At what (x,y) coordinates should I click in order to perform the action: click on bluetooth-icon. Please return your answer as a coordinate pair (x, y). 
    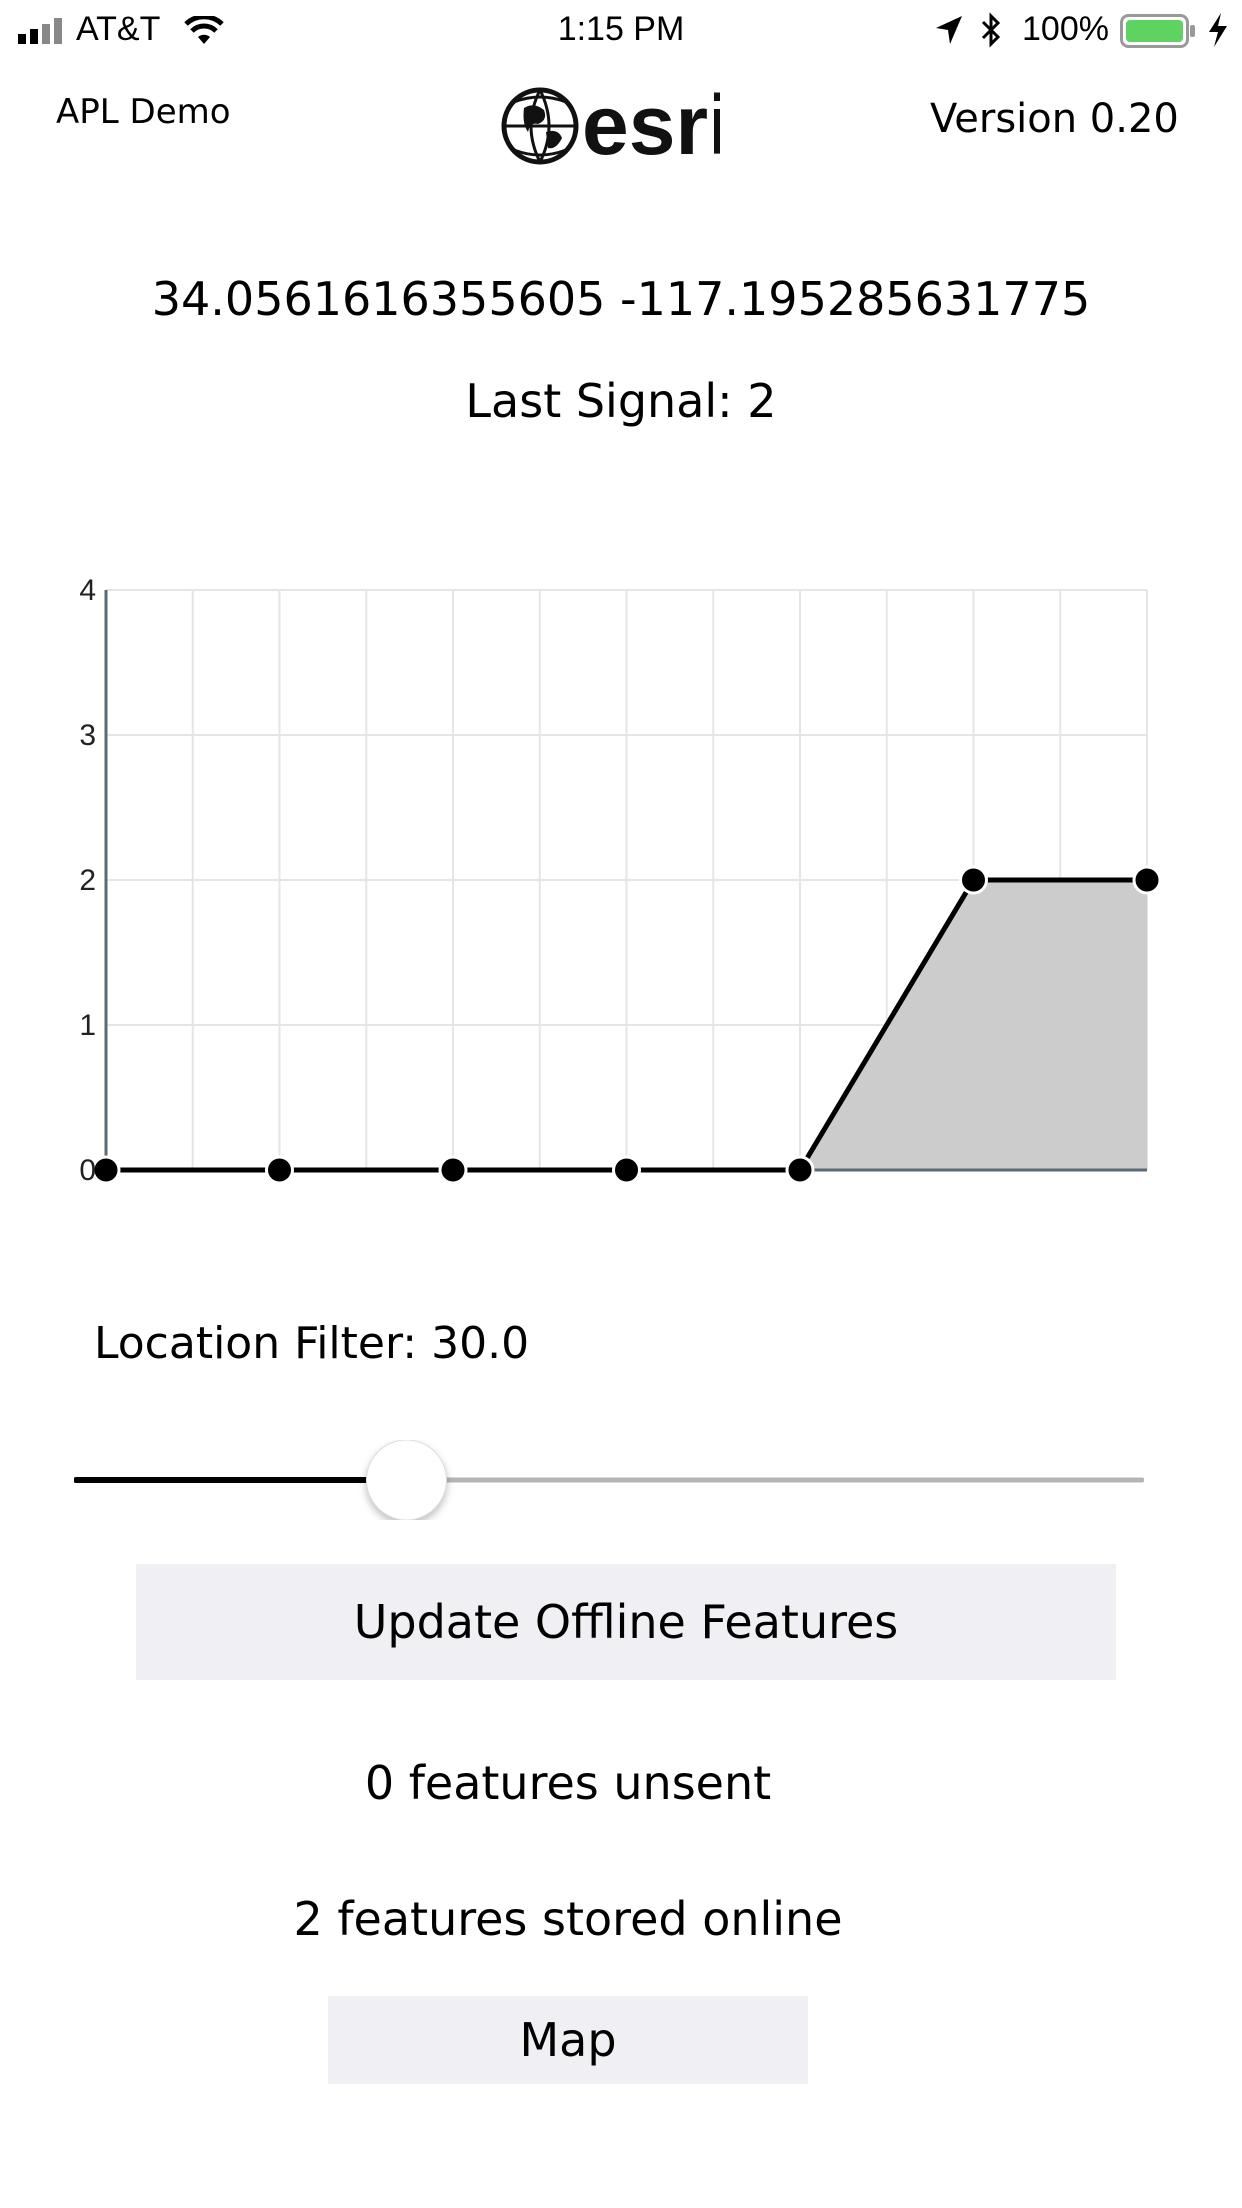
    Looking at the image, I should click on (991, 30).